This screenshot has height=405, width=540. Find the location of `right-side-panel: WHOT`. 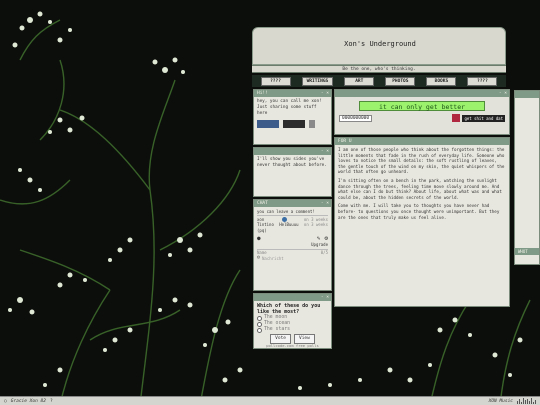

right-side-panel: WHOT is located at coordinates (527, 177).